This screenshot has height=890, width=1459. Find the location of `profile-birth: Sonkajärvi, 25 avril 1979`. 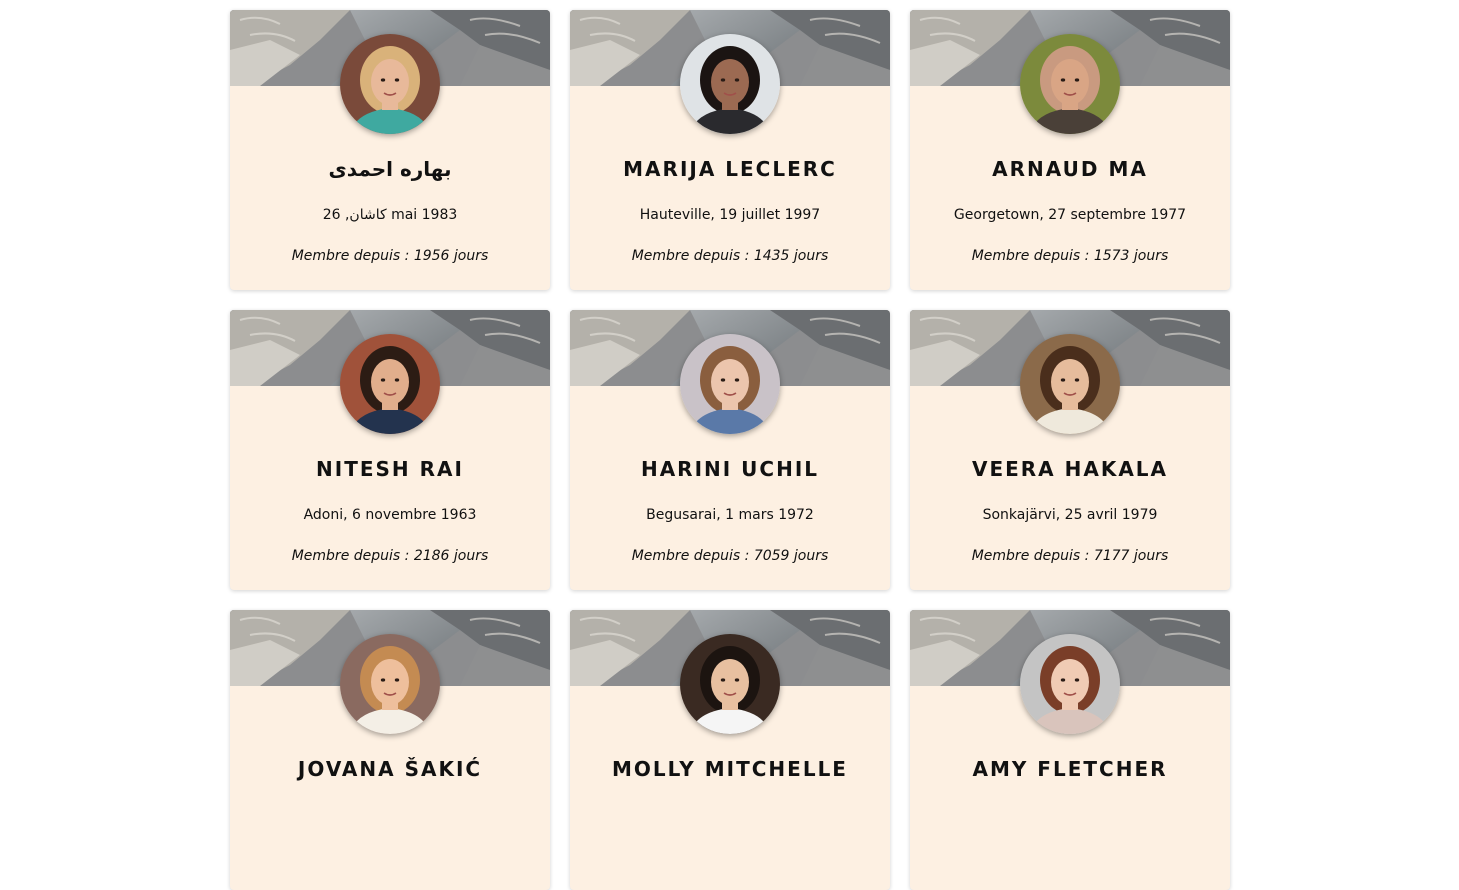

profile-birth: Sonkajärvi, 25 avril 1979 is located at coordinates (1070, 515).